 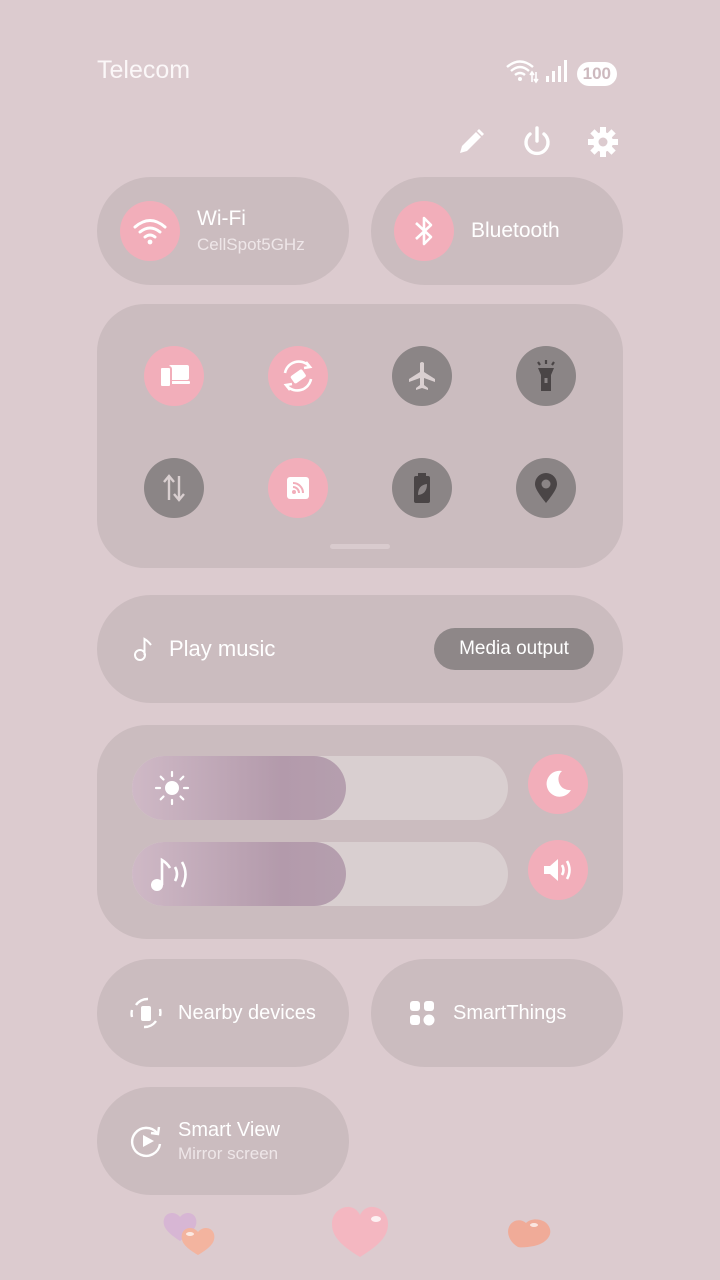 What do you see at coordinates (229, 1129) in the screenshot?
I see `smart-view-title: Smart View` at bounding box center [229, 1129].